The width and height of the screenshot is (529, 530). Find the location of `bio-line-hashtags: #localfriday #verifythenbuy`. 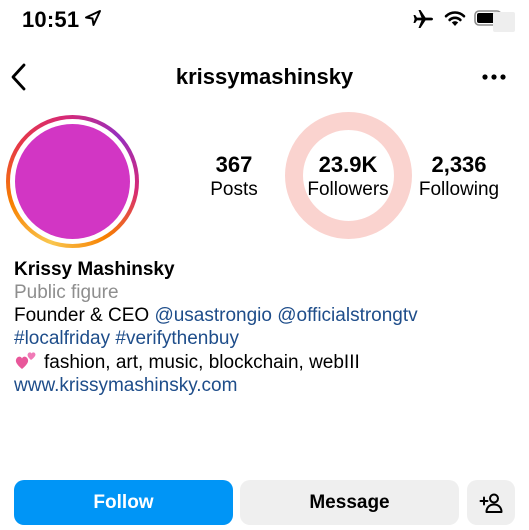

bio-line-hashtags: #localfriday #verifythenbuy is located at coordinates (216, 338).